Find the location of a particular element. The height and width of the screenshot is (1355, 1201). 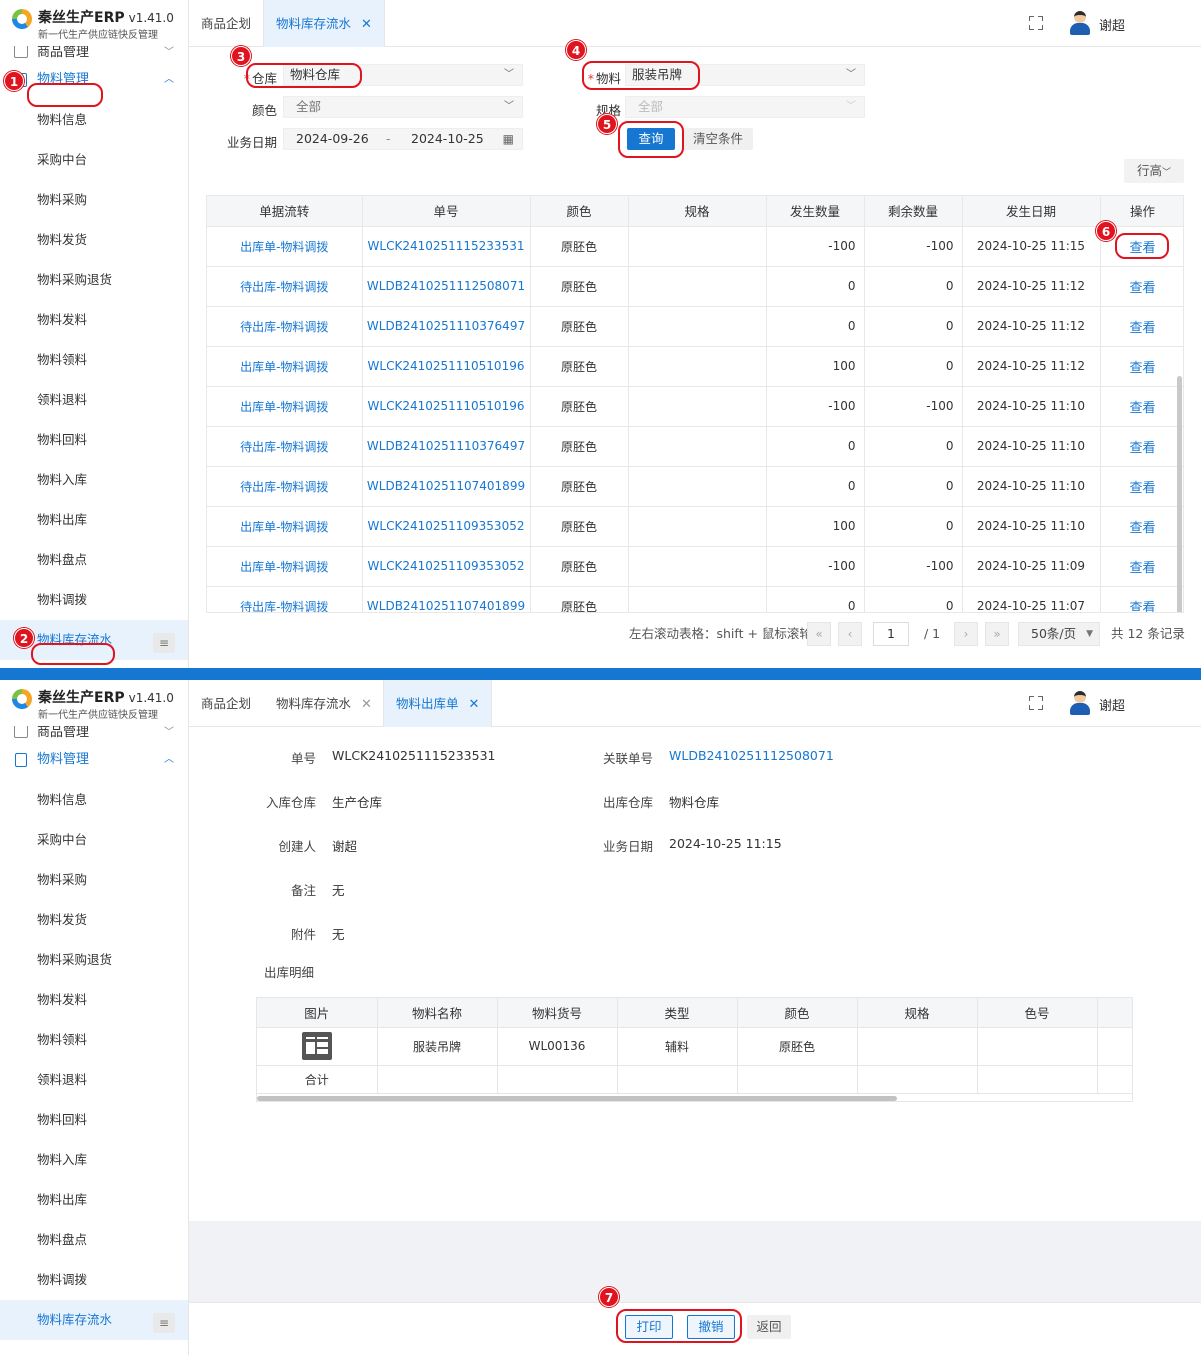

back-button: 返回 is located at coordinates (769, 1327).